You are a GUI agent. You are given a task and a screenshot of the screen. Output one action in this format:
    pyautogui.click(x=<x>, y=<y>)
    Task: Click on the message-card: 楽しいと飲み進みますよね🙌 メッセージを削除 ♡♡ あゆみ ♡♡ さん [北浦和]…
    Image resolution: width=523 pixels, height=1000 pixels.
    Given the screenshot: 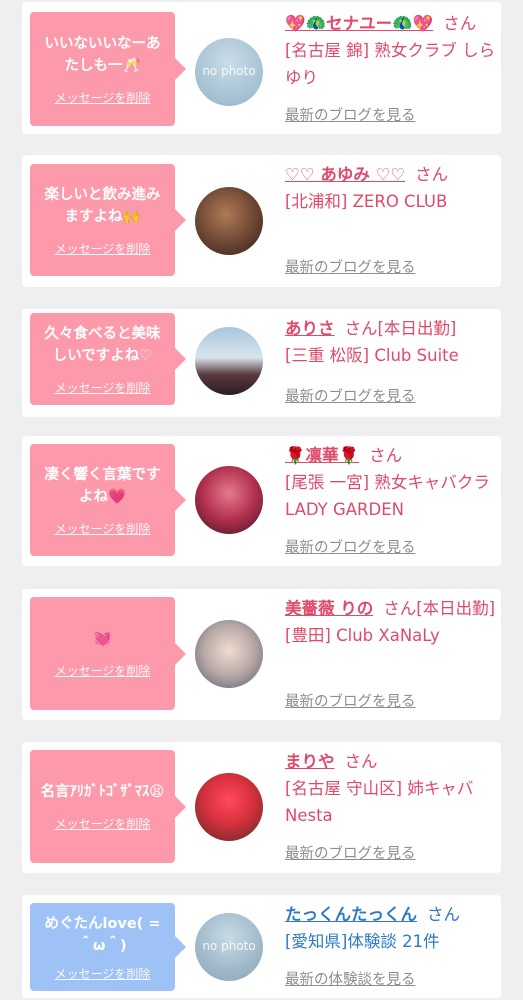 What is the action you would take?
    pyautogui.click(x=261, y=221)
    